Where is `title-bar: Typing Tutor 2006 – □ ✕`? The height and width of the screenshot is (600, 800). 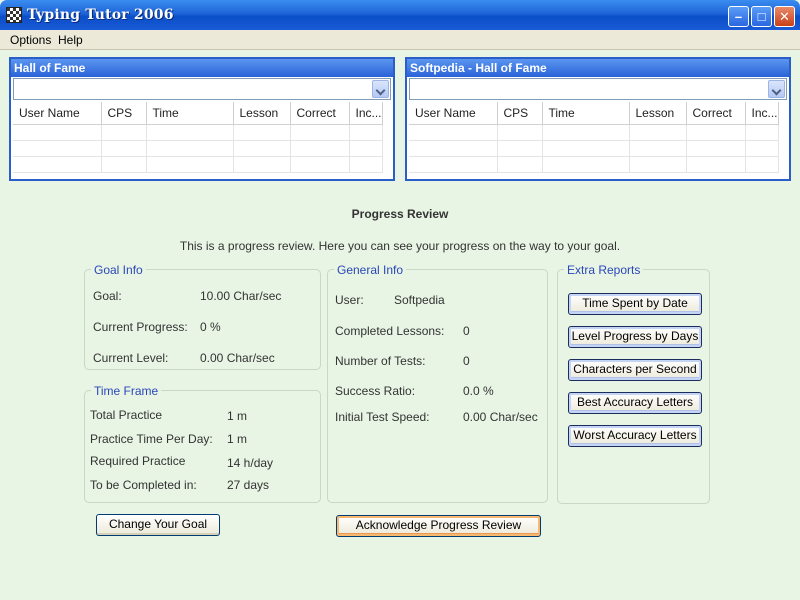 title-bar: Typing Tutor 2006 – □ ✕ is located at coordinates (400, 15).